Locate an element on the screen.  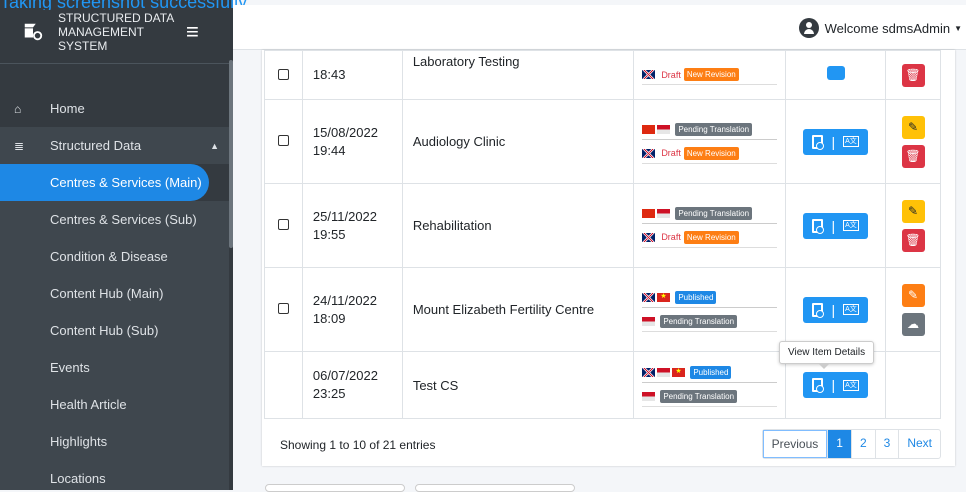
name-cell: Rehabilitation is located at coordinates (518, 225).